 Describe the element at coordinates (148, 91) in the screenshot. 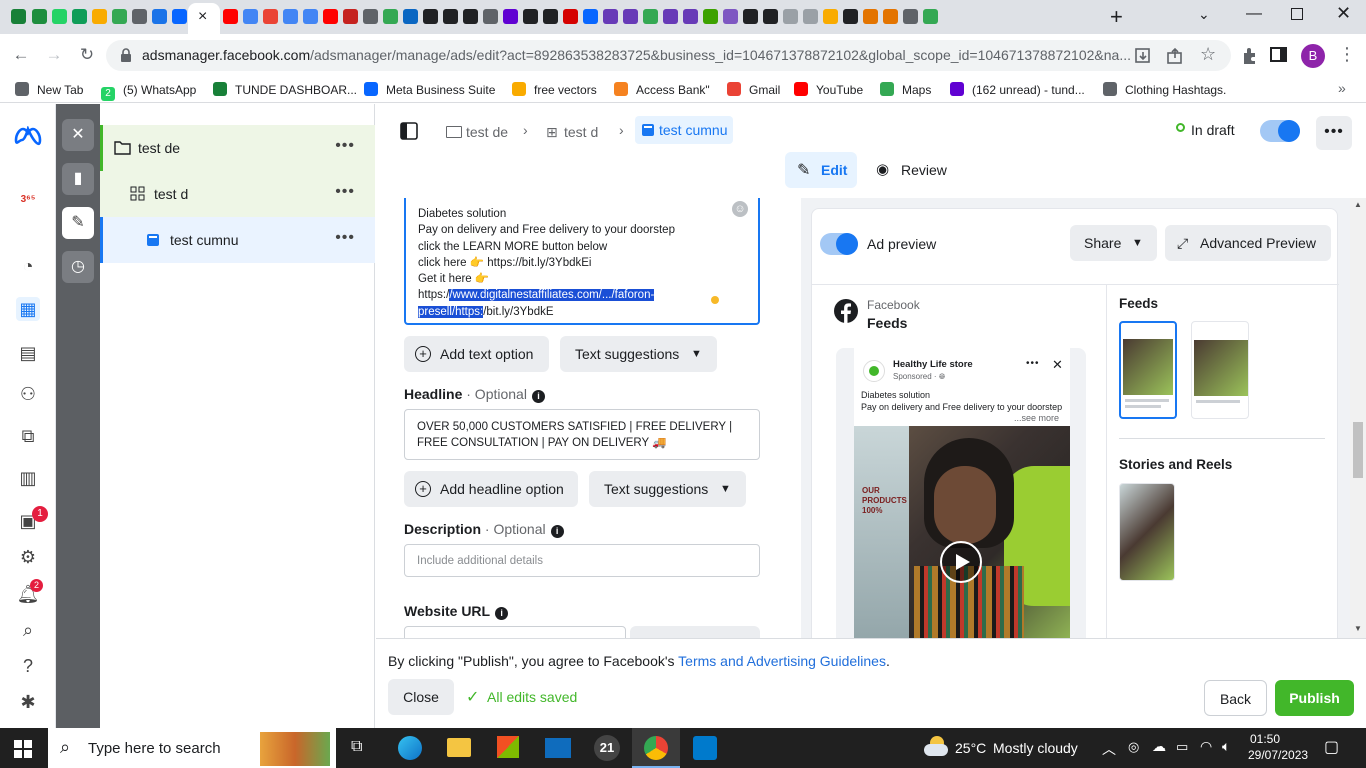

I see `bookmark-item: 2 (5) WhatsApp` at that location.